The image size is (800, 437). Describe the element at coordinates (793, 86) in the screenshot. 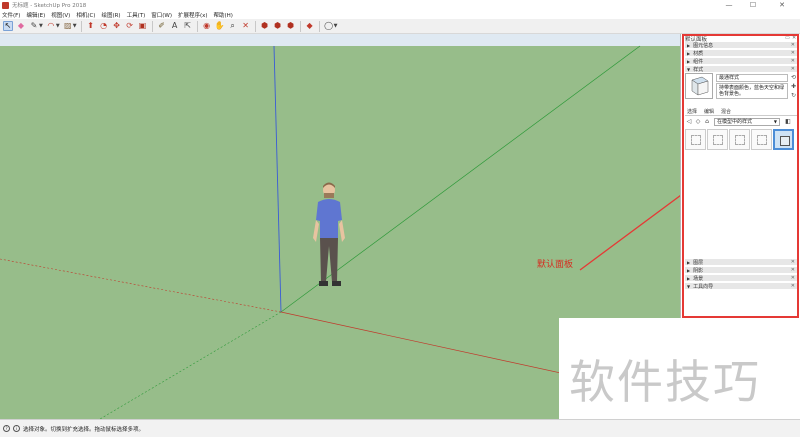

I see `create-style-icon: ✚` at that location.